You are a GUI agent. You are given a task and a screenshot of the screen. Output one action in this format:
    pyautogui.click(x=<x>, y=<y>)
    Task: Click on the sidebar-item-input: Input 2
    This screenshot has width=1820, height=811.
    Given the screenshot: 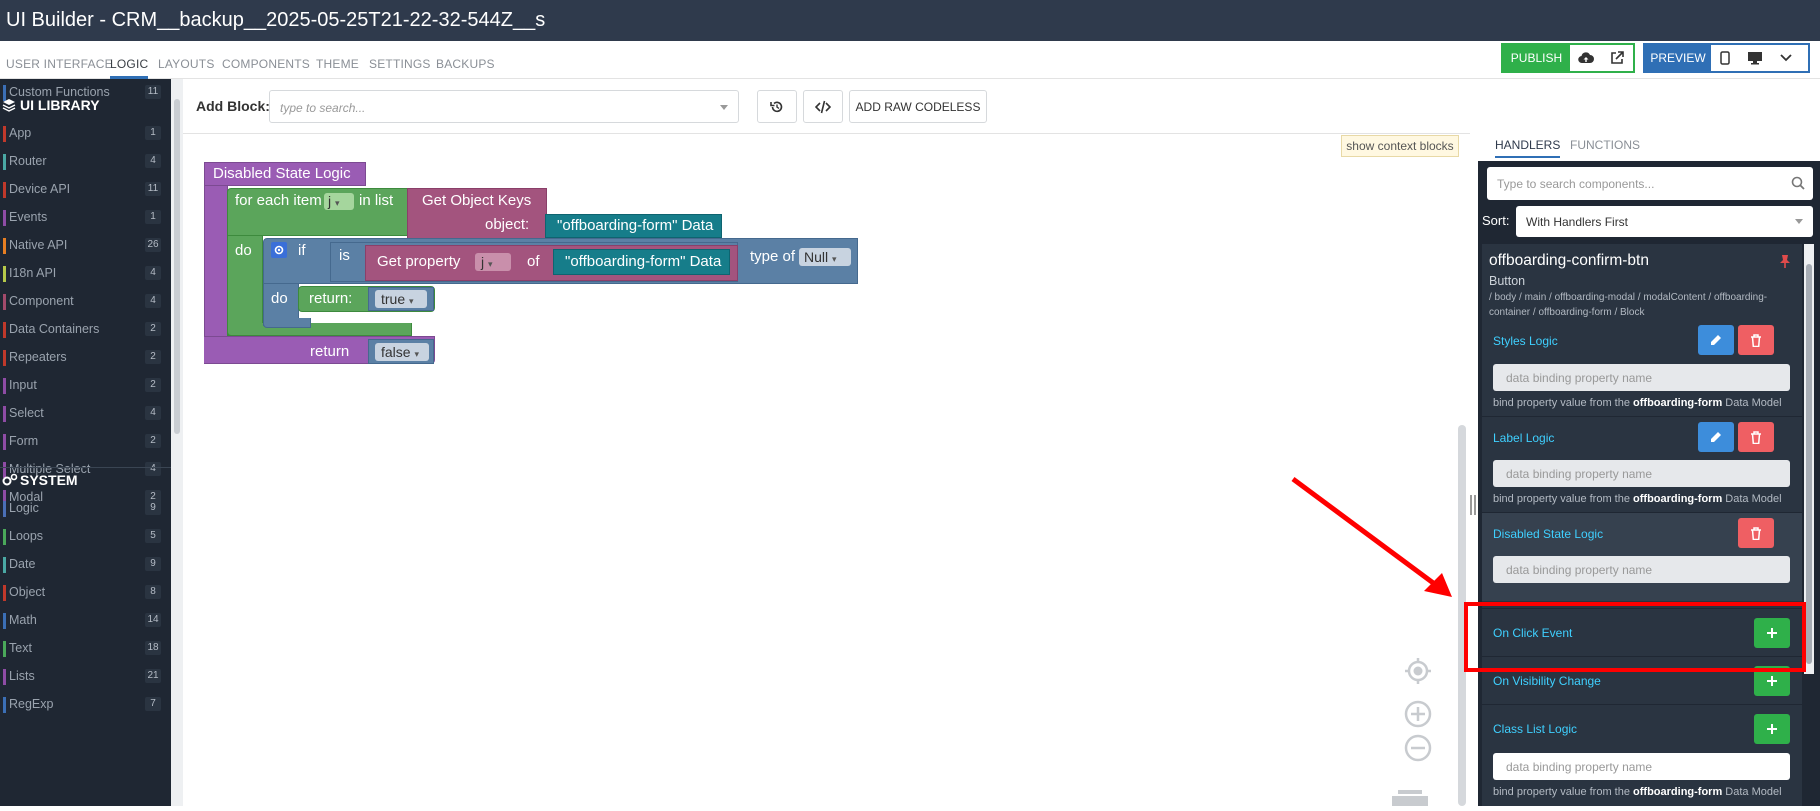 What is the action you would take?
    pyautogui.click(x=85, y=385)
    